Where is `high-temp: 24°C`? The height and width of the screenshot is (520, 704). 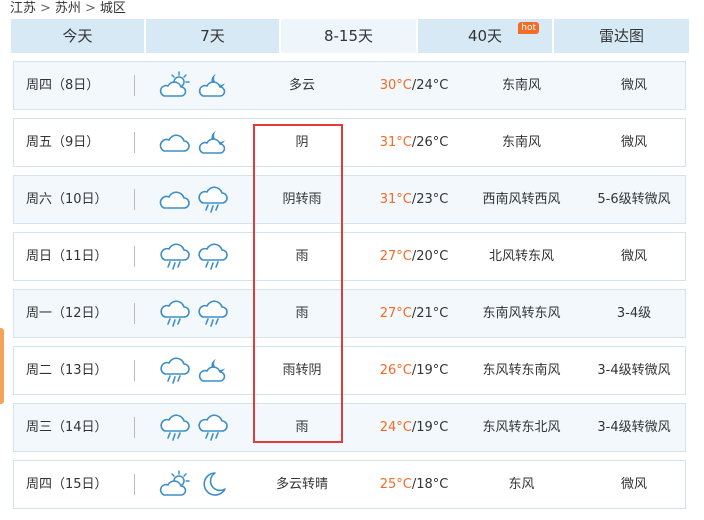
high-temp: 24°C is located at coordinates (395, 427).